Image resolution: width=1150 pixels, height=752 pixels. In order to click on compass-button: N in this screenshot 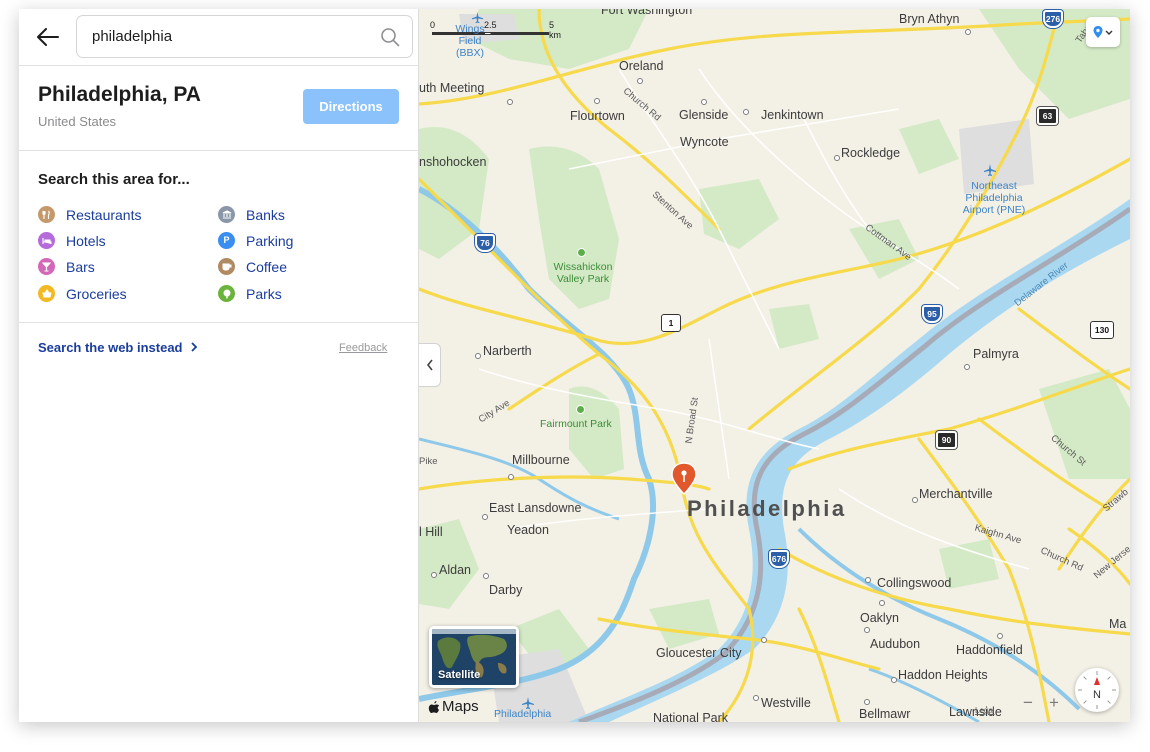, I will do `click(1097, 690)`.